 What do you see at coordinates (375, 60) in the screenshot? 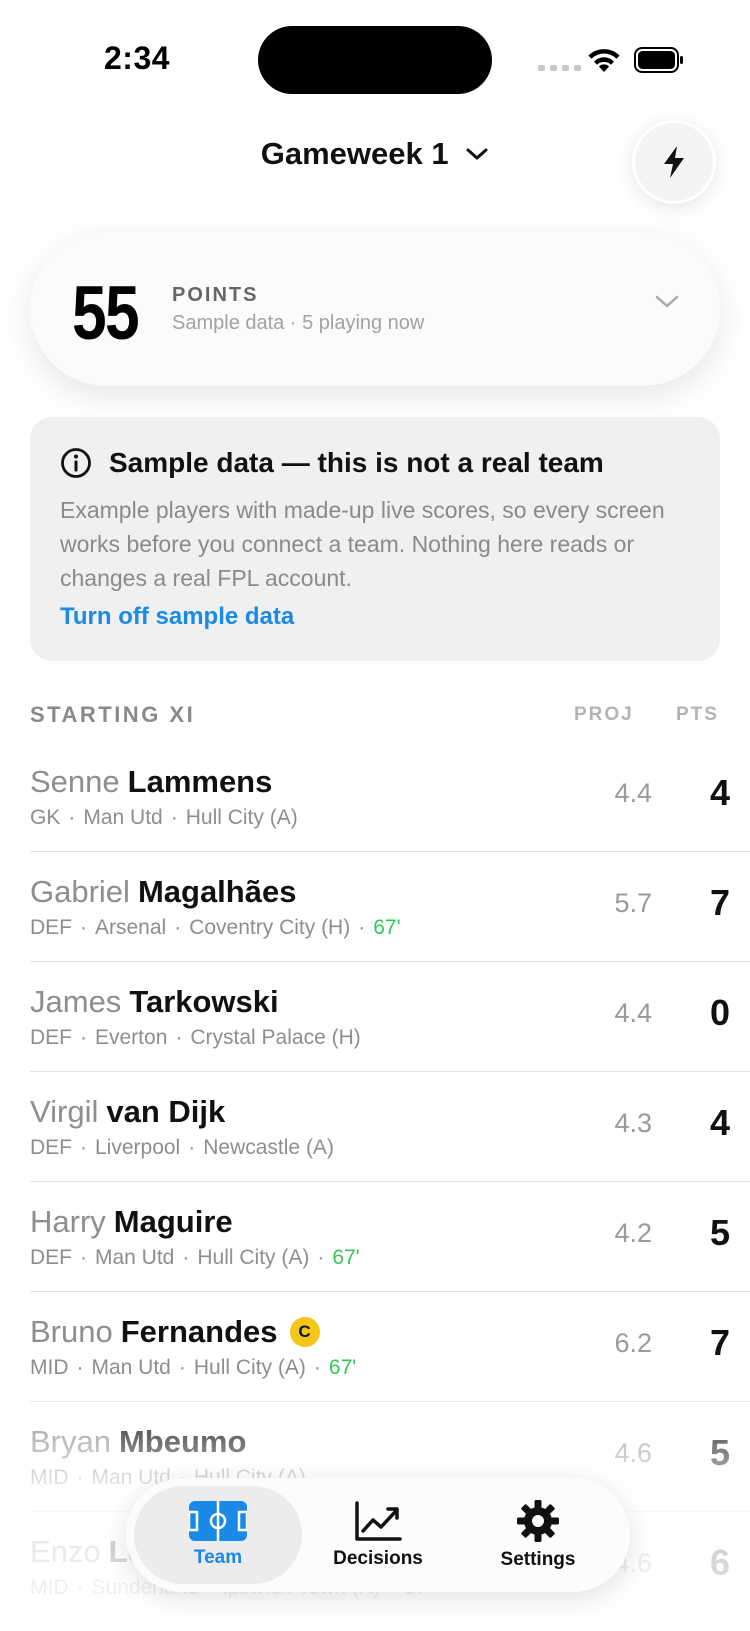
I see `dynamic-island` at bounding box center [375, 60].